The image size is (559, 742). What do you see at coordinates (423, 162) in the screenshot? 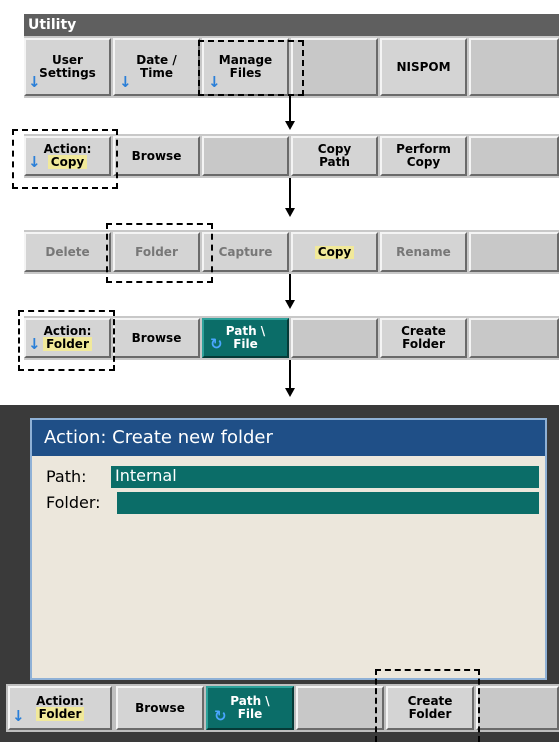
I see `perform-copy-line2: Copy` at bounding box center [423, 162].